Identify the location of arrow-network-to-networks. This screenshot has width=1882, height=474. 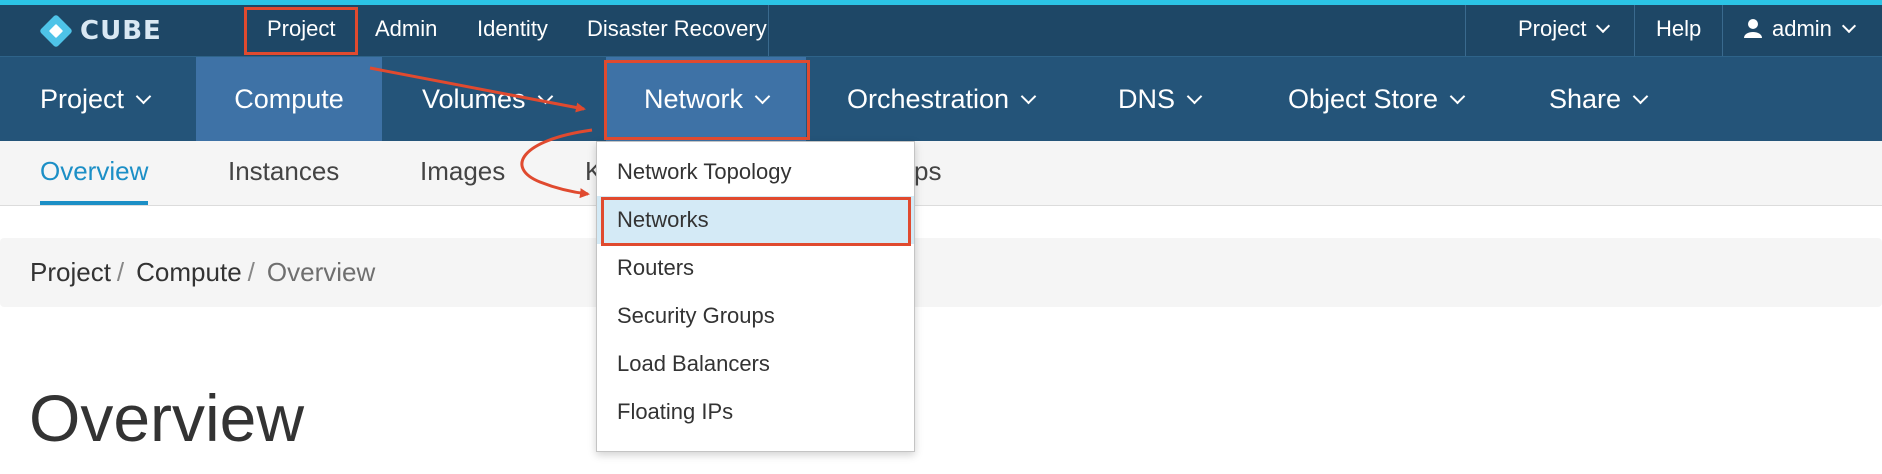
(556, 163).